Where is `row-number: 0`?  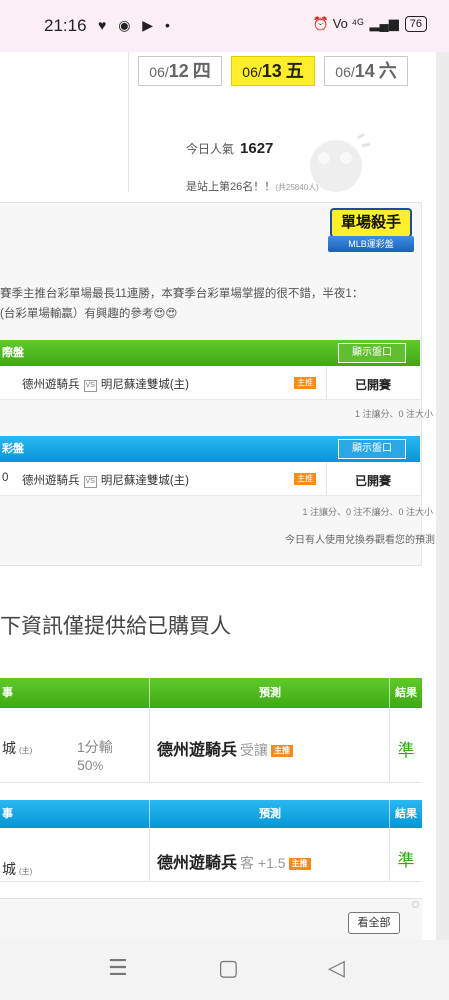 row-number: 0 is located at coordinates (5, 478).